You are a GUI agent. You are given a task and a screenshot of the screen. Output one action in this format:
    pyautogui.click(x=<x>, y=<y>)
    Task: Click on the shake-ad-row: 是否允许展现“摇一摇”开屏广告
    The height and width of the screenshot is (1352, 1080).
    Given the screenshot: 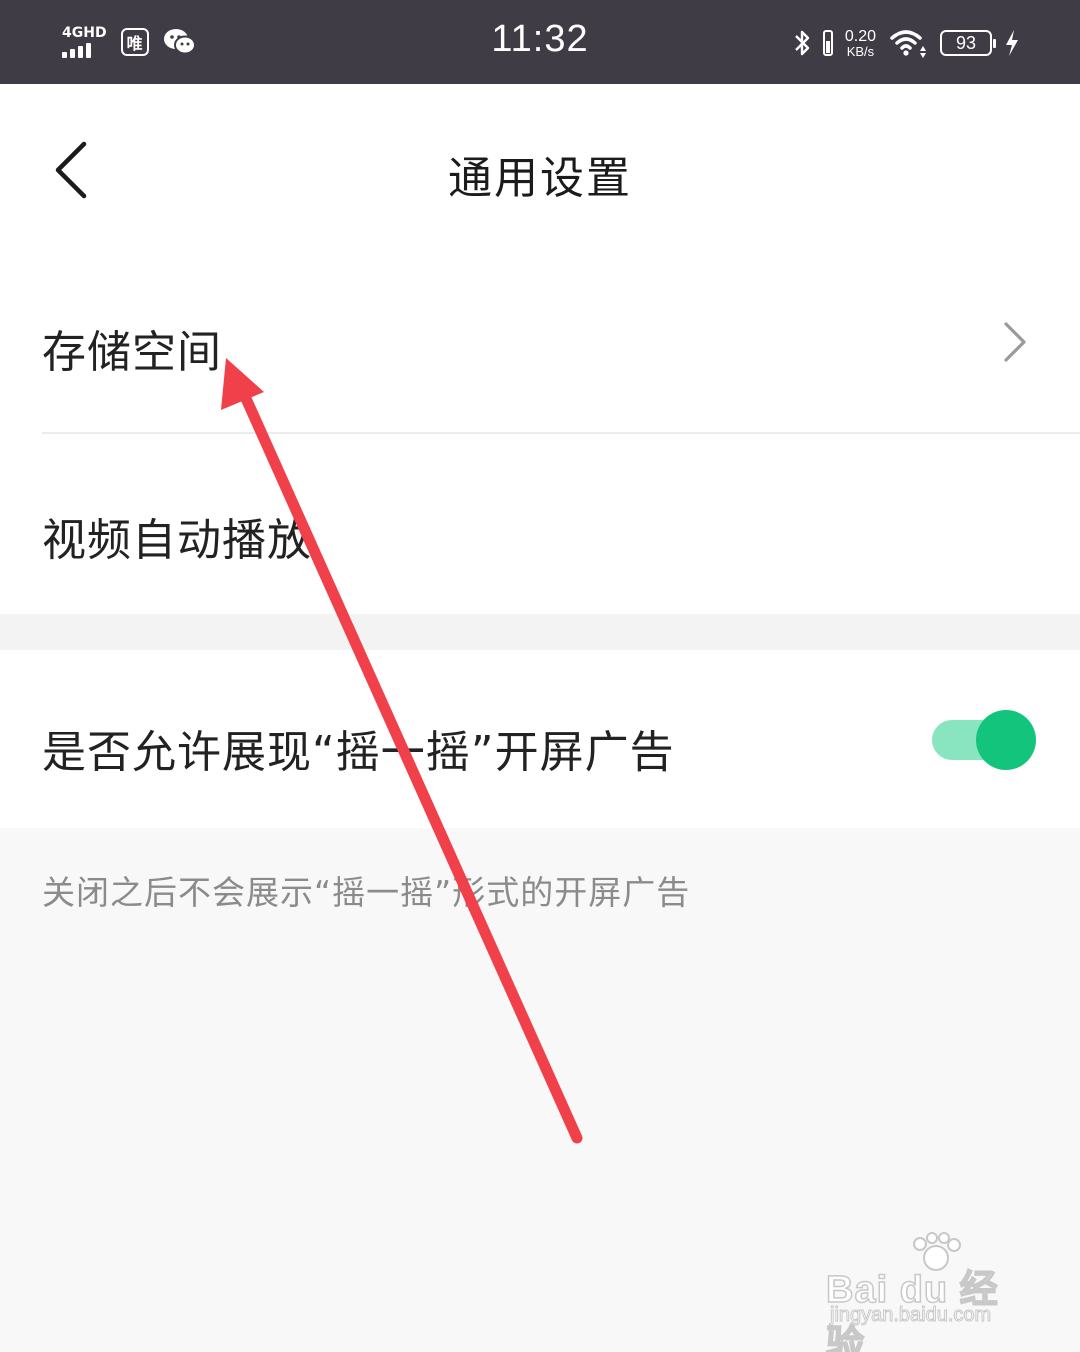 What is the action you would take?
    pyautogui.click(x=540, y=739)
    